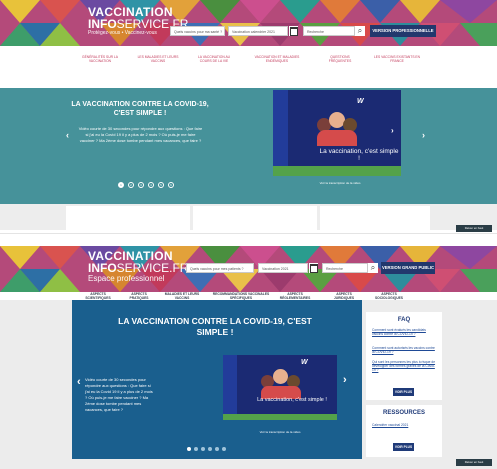 The height and width of the screenshot is (469, 497). I want to click on faq-see-more-button: VOIR PLUS, so click(403, 392).